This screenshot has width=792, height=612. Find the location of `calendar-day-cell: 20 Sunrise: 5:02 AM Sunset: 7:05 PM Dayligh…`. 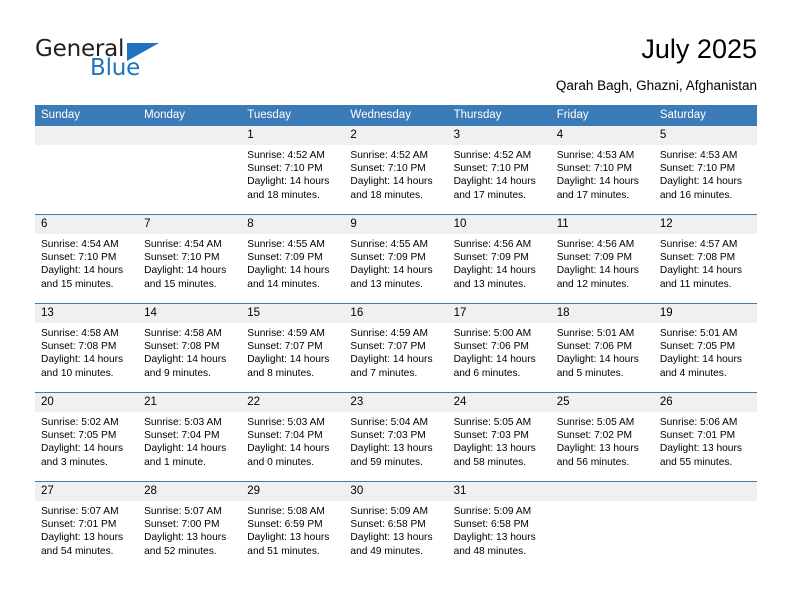

calendar-day-cell: 20 Sunrise: 5:02 AM Sunset: 7:05 PM Dayligh… is located at coordinates (87, 437).